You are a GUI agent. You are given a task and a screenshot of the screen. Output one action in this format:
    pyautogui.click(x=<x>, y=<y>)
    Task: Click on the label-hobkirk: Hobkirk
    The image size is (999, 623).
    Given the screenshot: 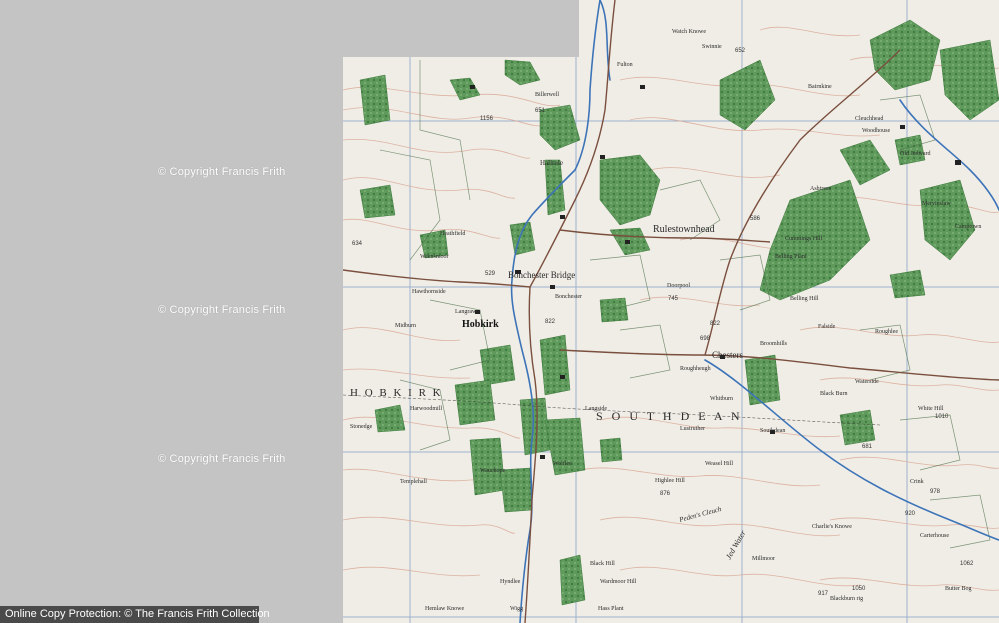 What is the action you would take?
    pyautogui.click(x=480, y=324)
    